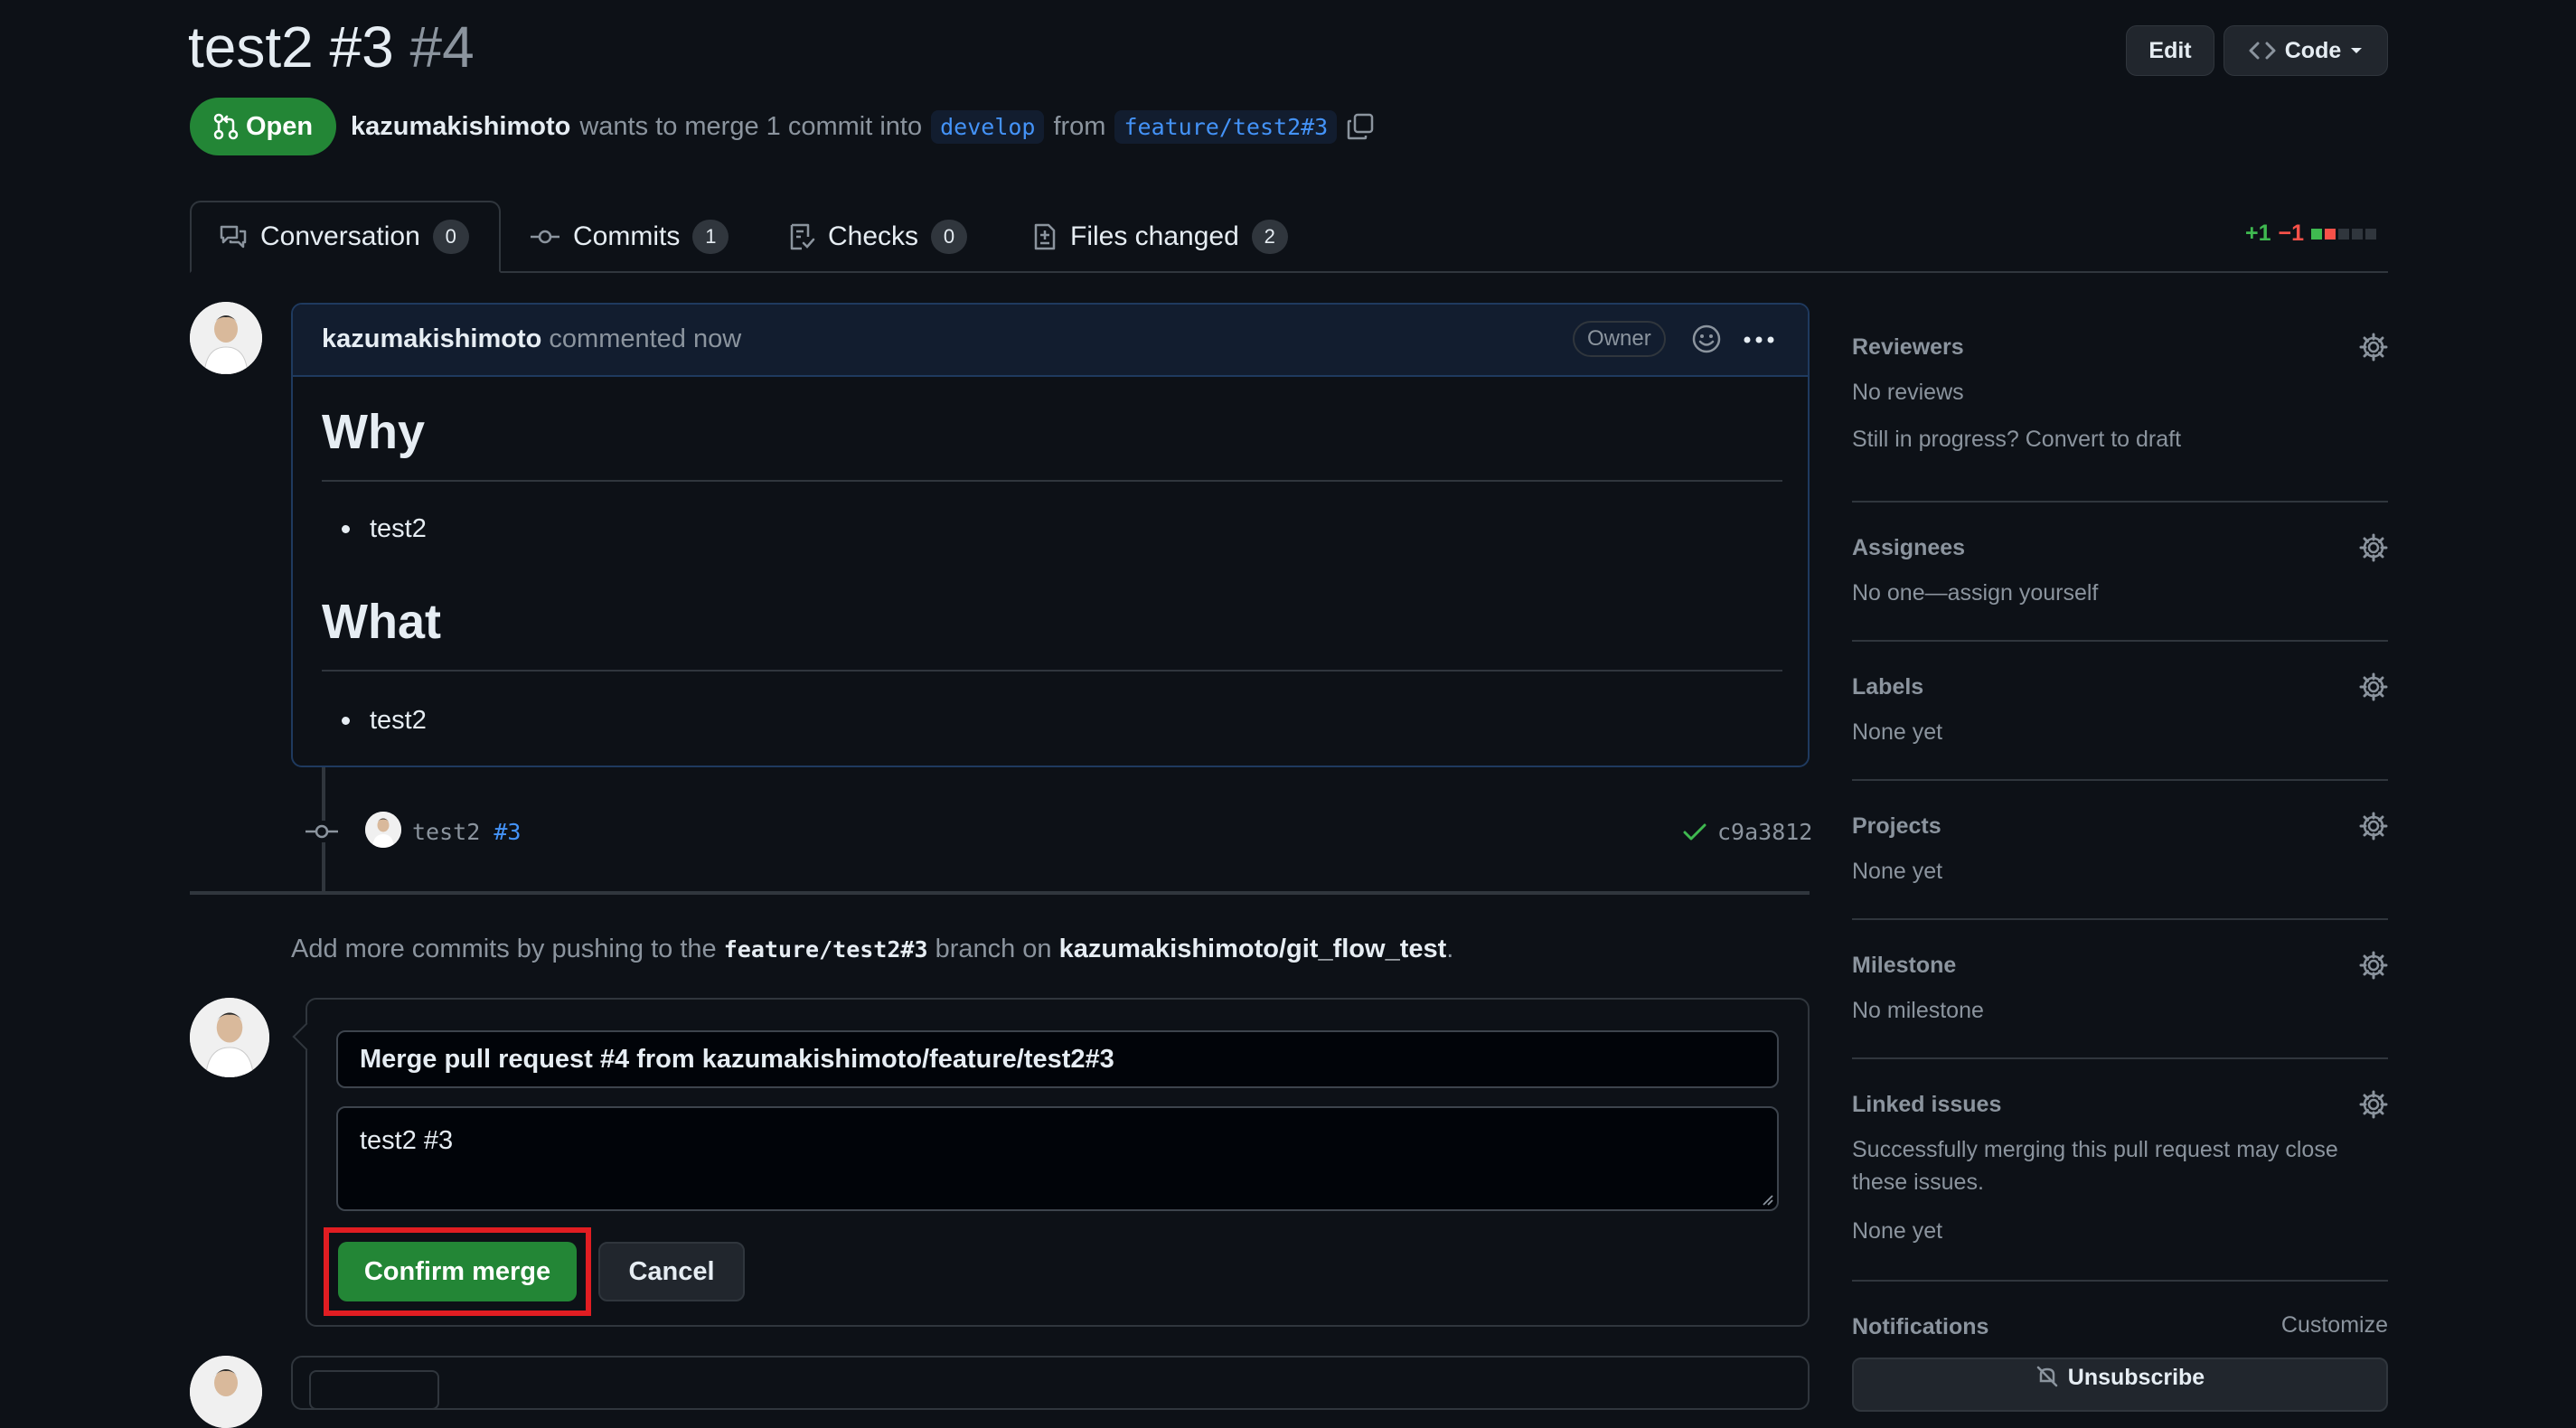 The height and width of the screenshot is (1428, 2576). Describe the element at coordinates (2263, 51) in the screenshot. I see `code-icon` at that location.